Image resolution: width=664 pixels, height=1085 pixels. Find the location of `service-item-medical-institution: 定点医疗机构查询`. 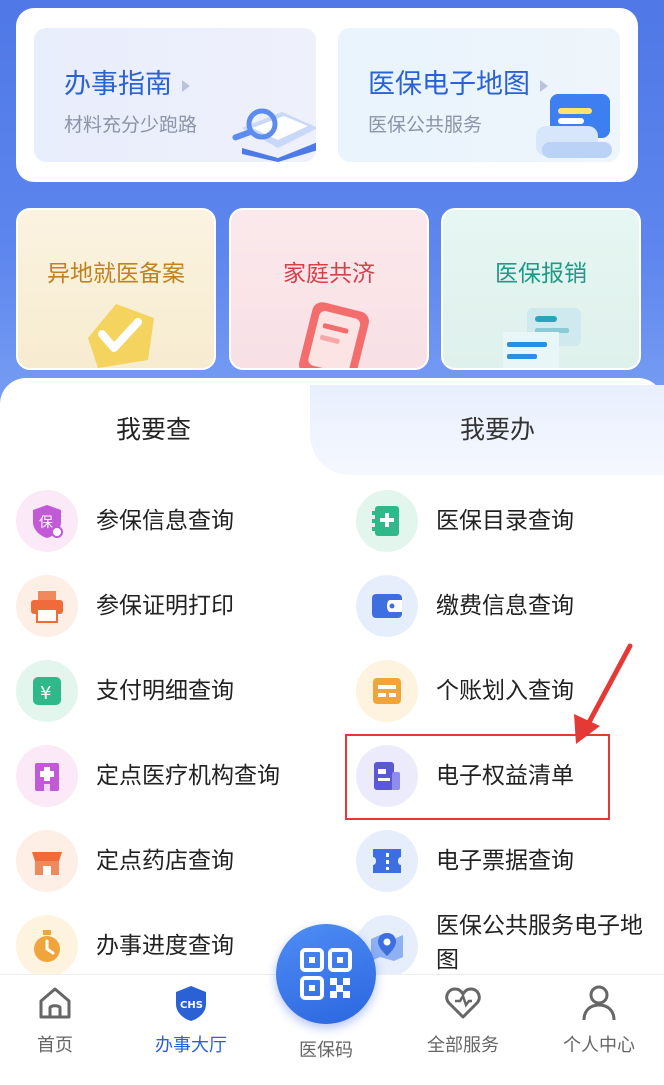

service-item-medical-institution: 定点医疗机构查询 is located at coordinates (176, 776).